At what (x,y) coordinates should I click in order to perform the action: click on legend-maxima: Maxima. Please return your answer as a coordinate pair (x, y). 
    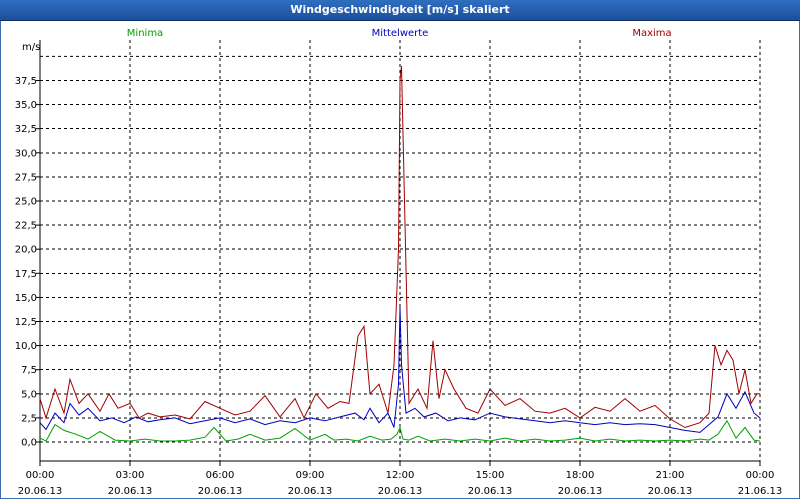
    Looking at the image, I should click on (651, 33).